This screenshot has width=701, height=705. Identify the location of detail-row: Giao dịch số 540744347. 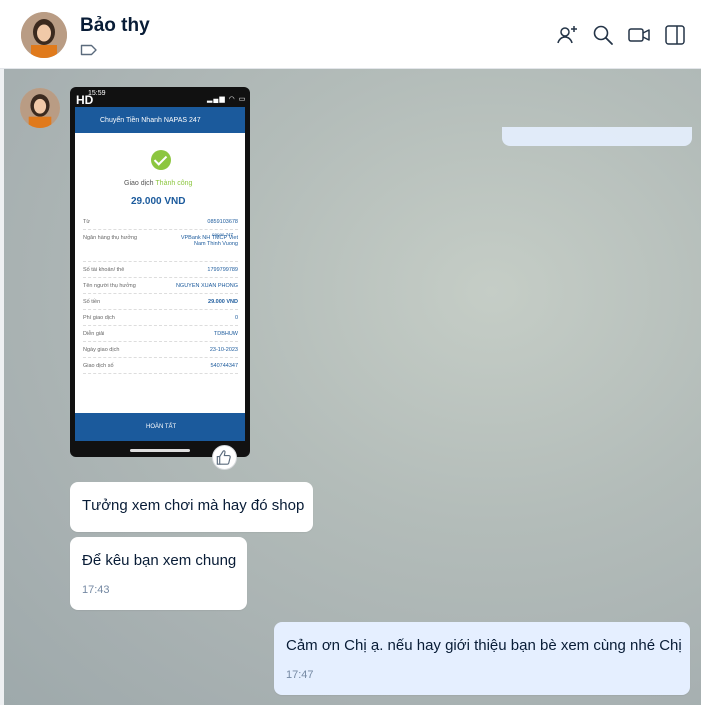
(160, 366).